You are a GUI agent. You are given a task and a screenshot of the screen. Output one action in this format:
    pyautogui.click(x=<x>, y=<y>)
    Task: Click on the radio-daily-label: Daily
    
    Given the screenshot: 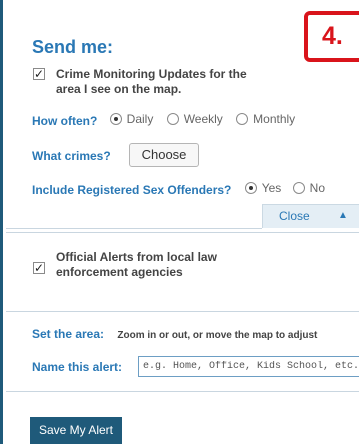 What is the action you would take?
    pyautogui.click(x=140, y=119)
    